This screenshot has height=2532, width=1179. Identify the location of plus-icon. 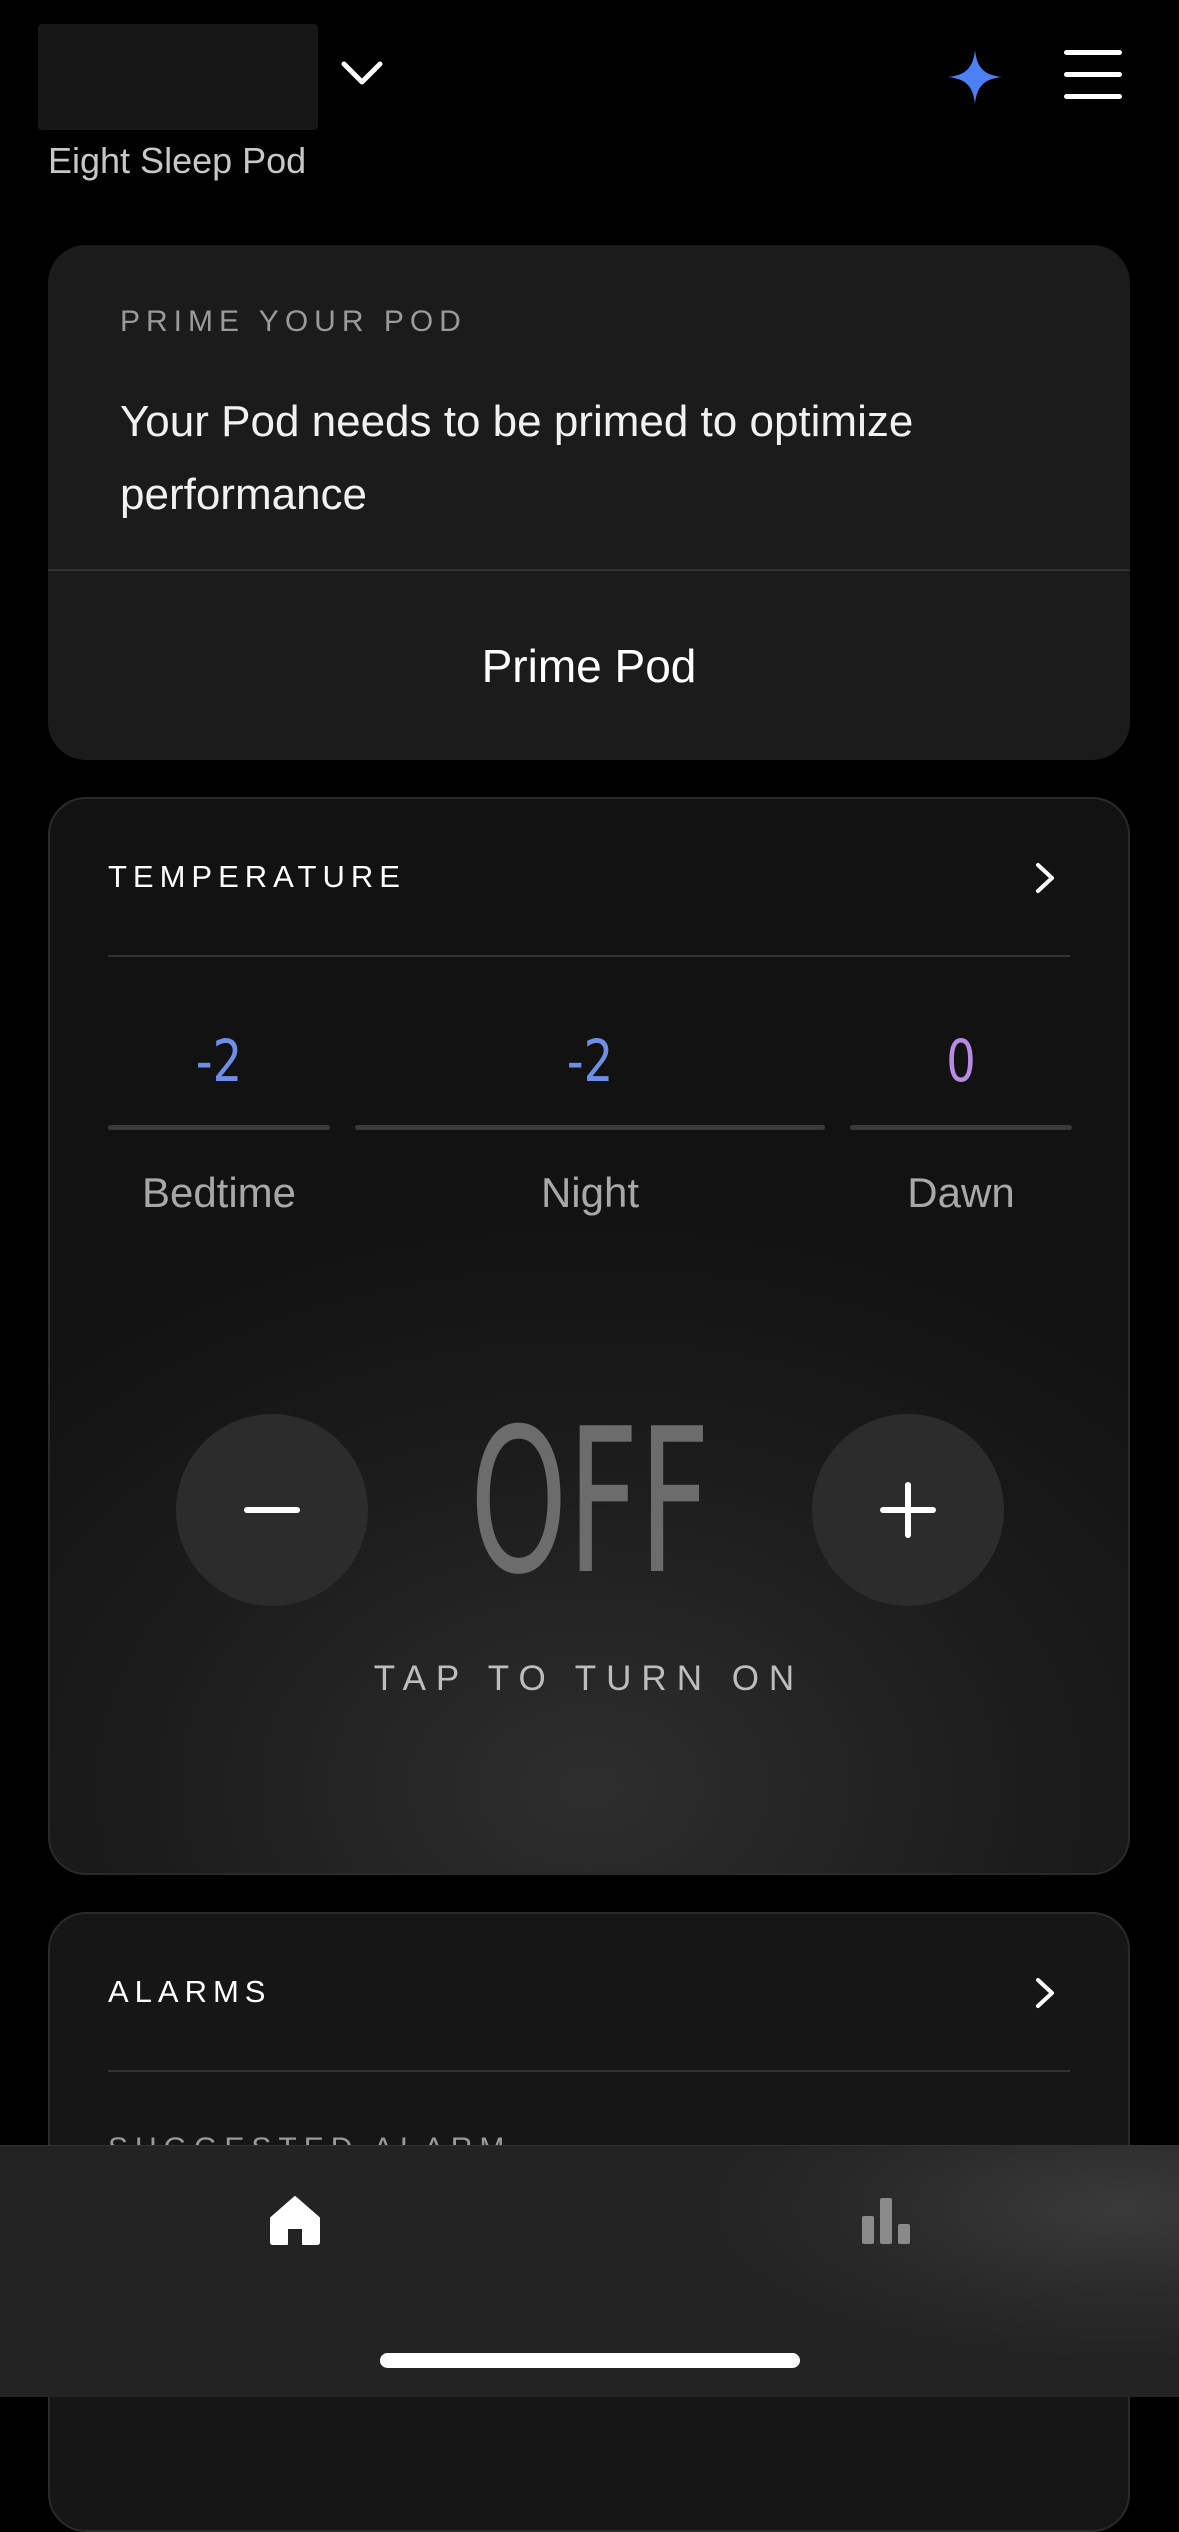
(908, 1510).